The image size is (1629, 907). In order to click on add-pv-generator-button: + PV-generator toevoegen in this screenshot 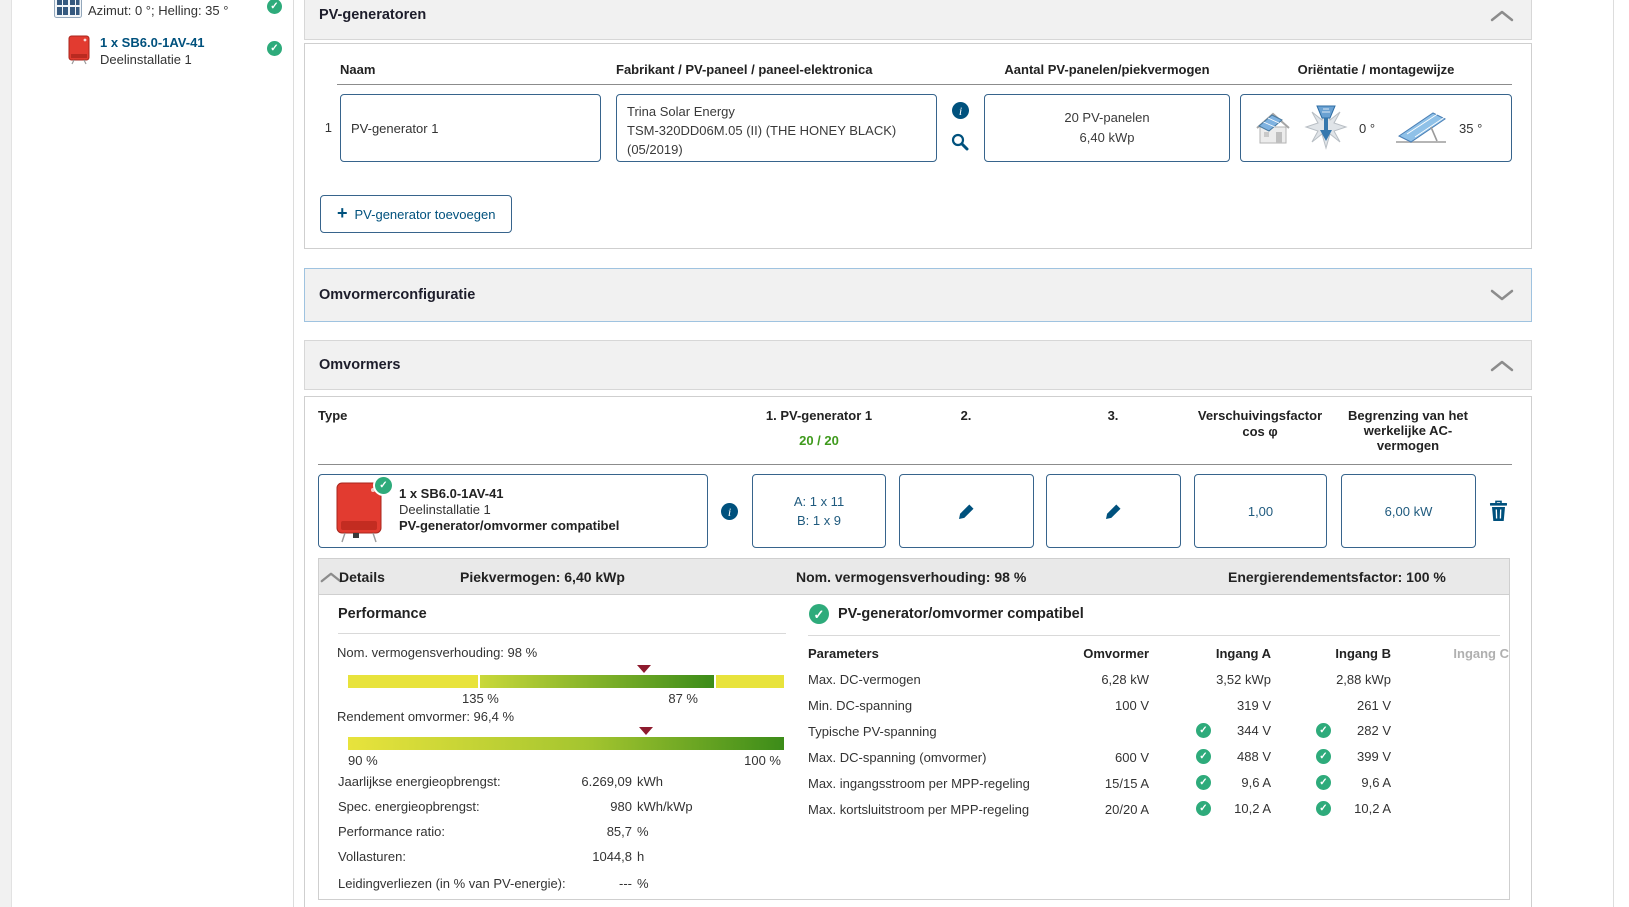, I will do `click(416, 214)`.